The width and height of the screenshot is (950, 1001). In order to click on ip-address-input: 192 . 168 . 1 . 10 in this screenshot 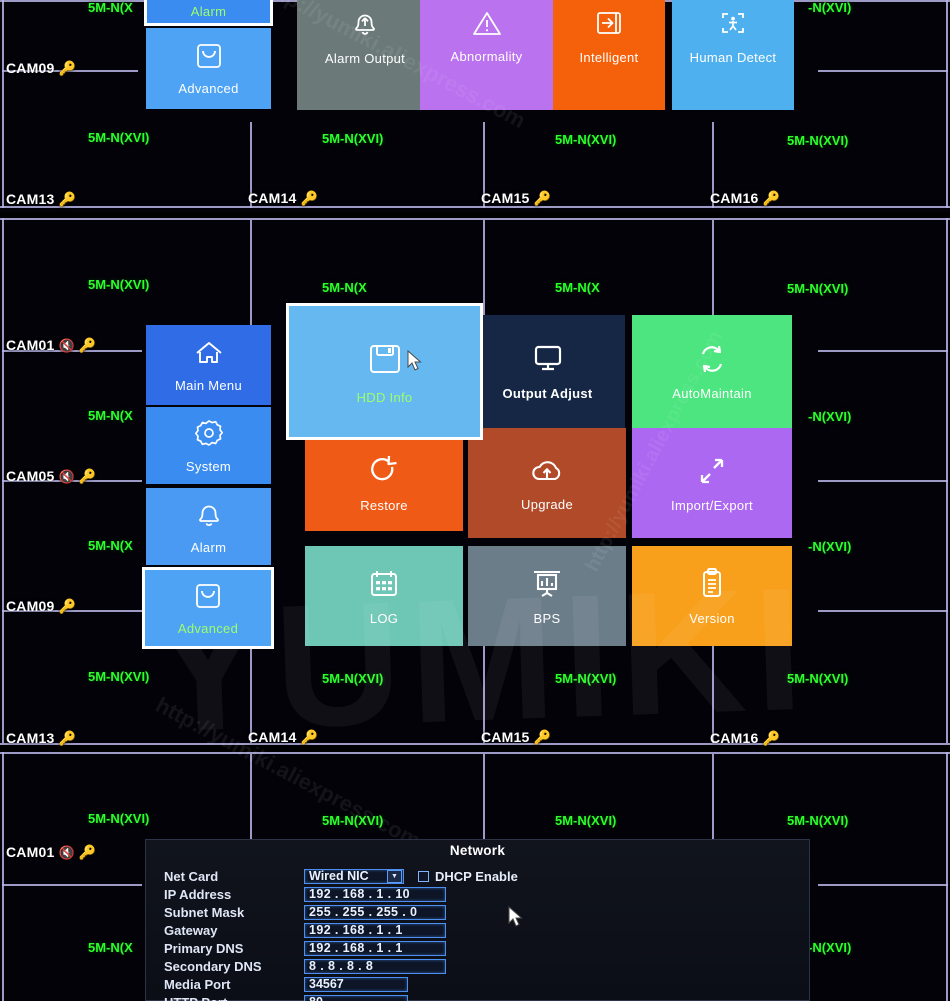, I will do `click(375, 894)`.